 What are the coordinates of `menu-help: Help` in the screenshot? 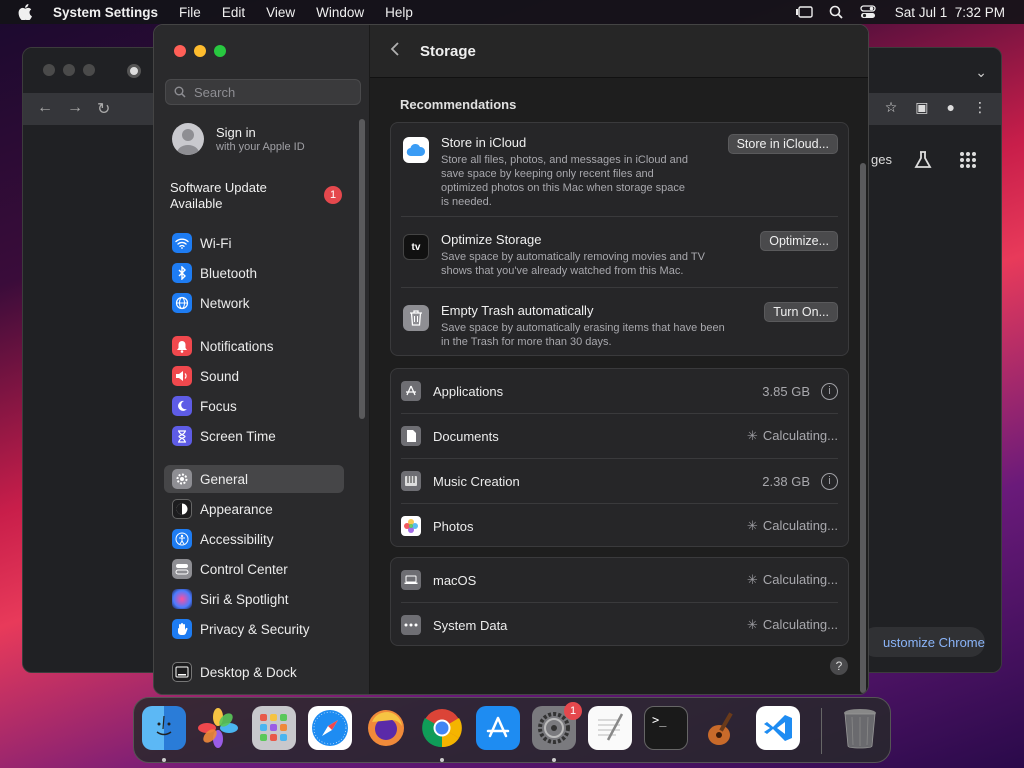 It's located at (399, 12).